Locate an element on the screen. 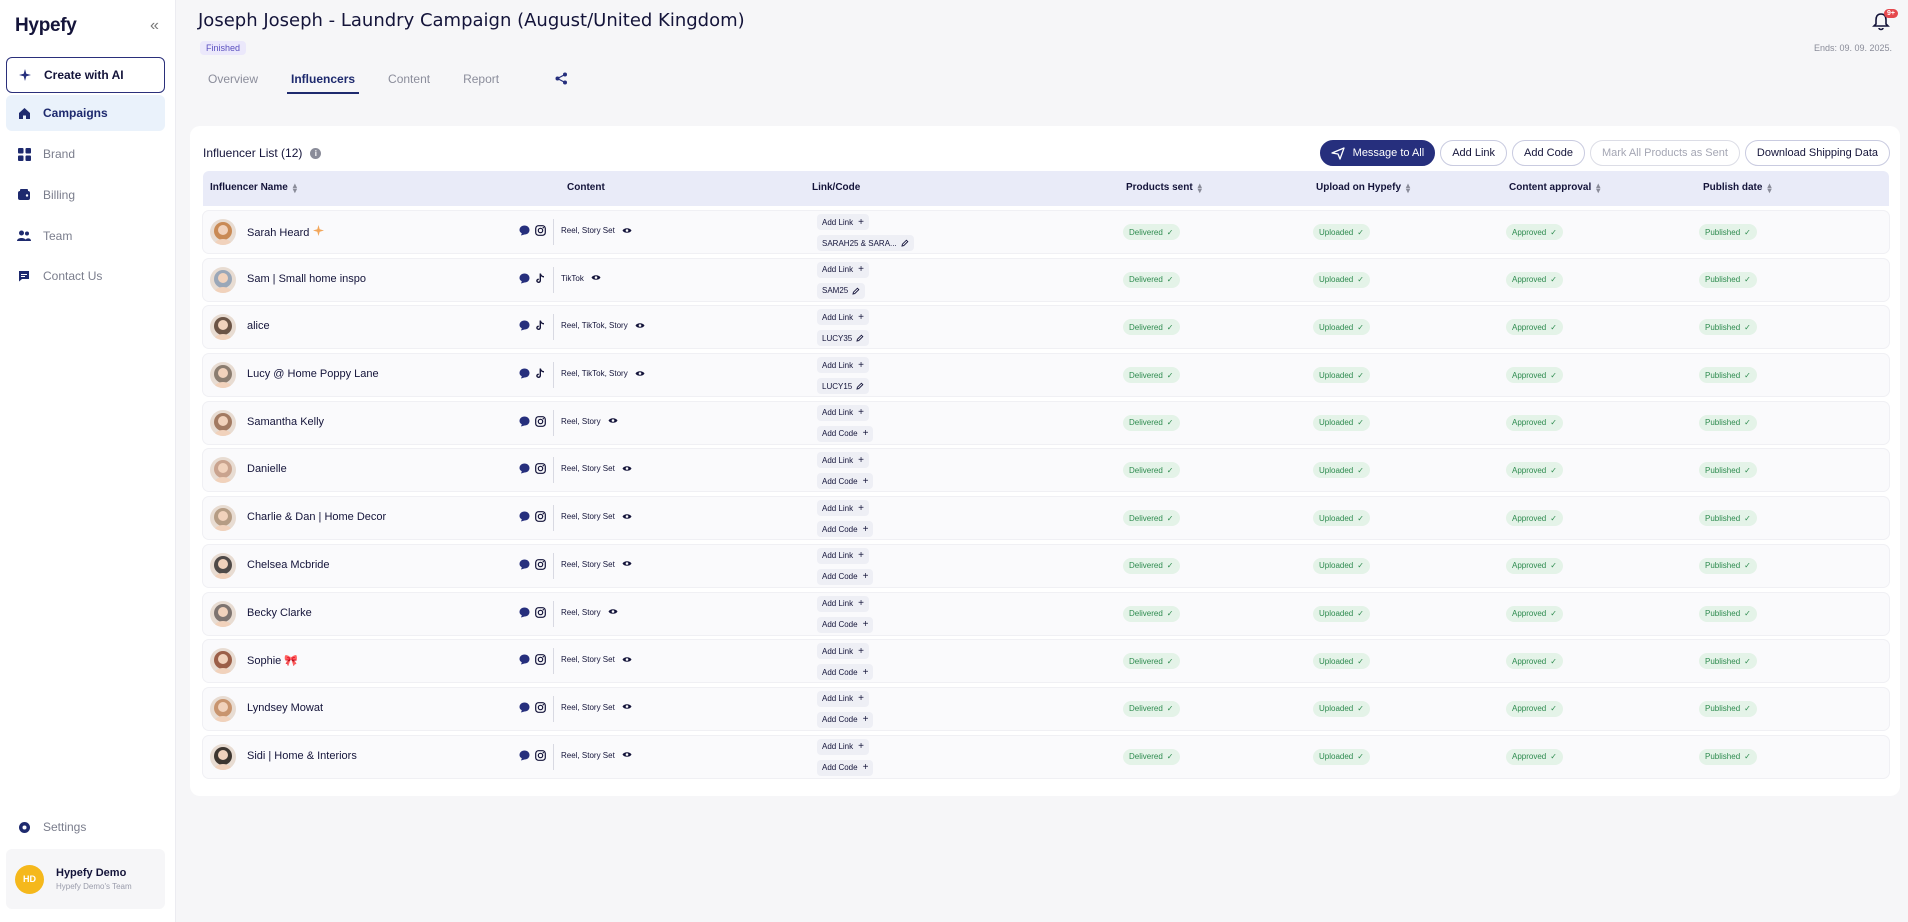 Image resolution: width=1908 pixels, height=922 pixels. info-icon: i is located at coordinates (316, 153).